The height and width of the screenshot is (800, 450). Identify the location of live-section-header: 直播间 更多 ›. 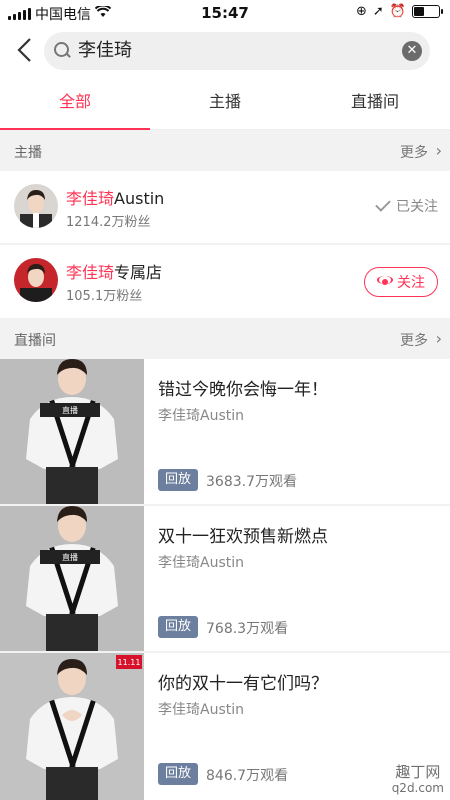
(225, 339).